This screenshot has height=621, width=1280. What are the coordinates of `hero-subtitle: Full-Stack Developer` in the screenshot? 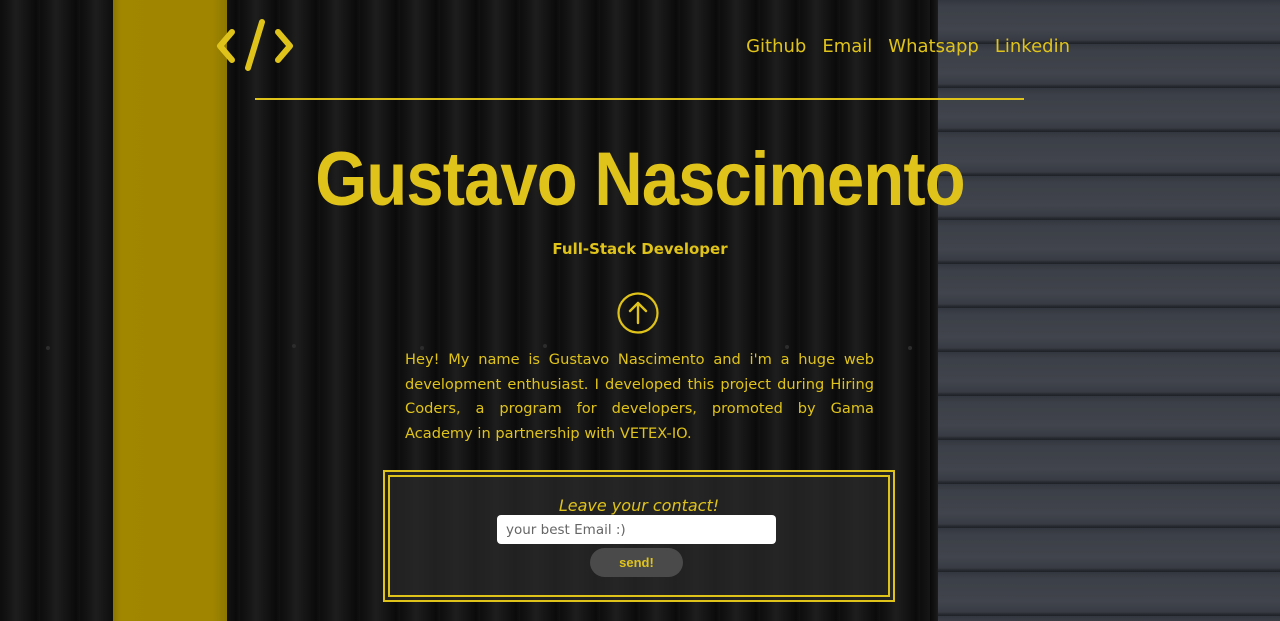 It's located at (640, 249).